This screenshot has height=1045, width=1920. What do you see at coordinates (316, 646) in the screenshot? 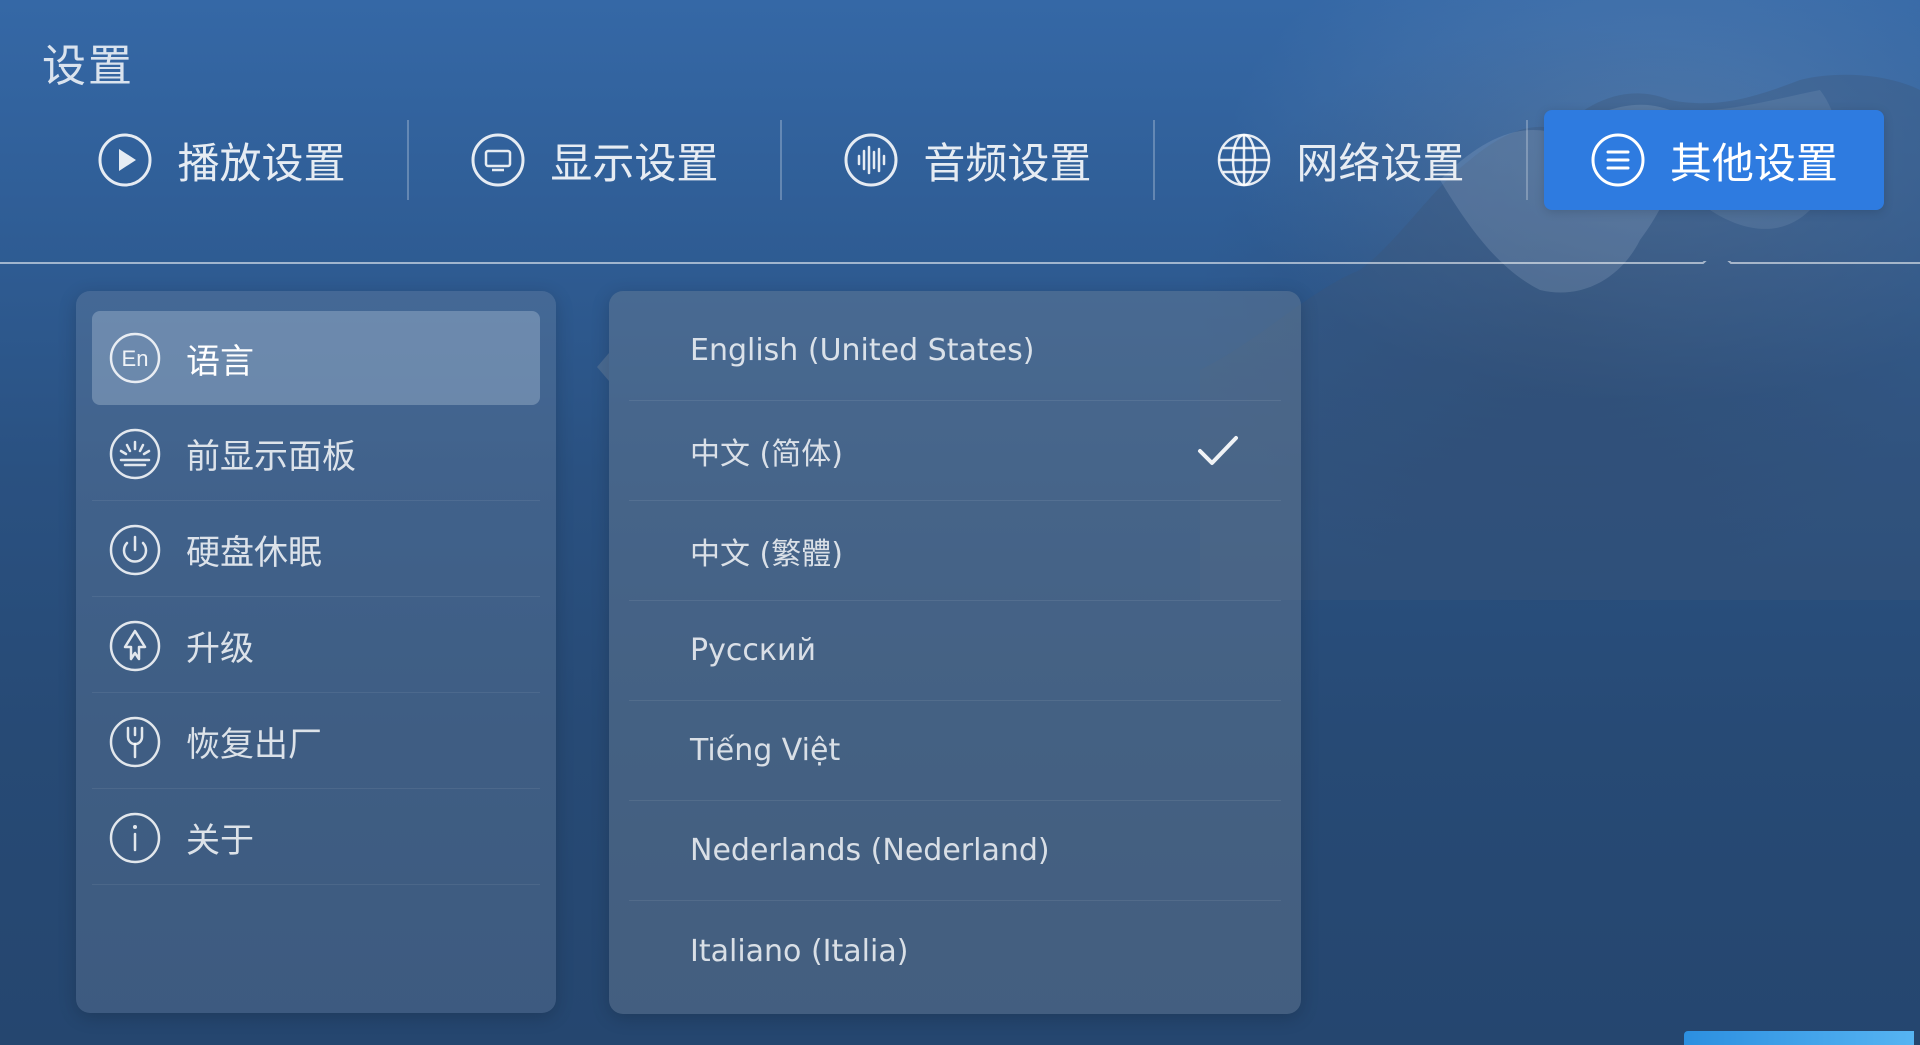
I see `sidebar-item-upgrade: 升级` at bounding box center [316, 646].